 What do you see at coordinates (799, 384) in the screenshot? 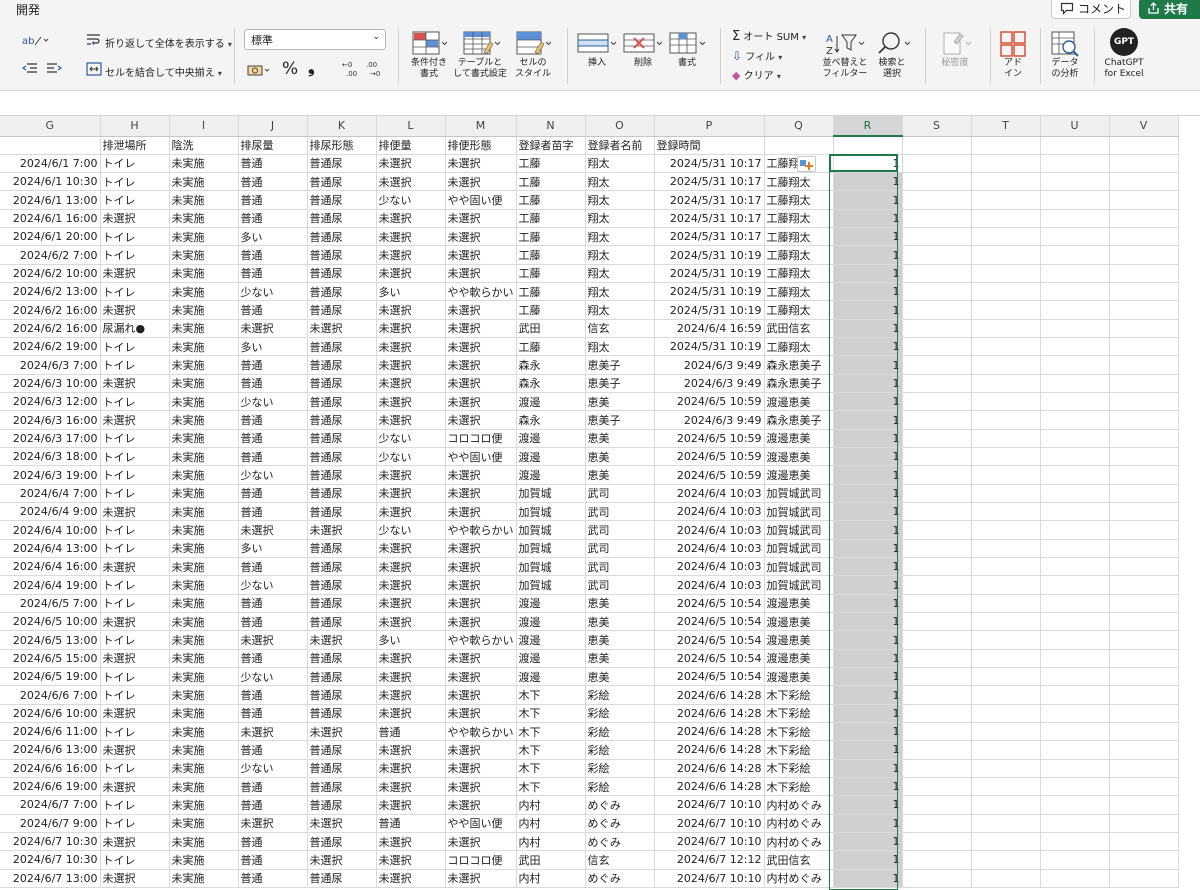
I see `table-cell: 森永恵美子` at bounding box center [799, 384].